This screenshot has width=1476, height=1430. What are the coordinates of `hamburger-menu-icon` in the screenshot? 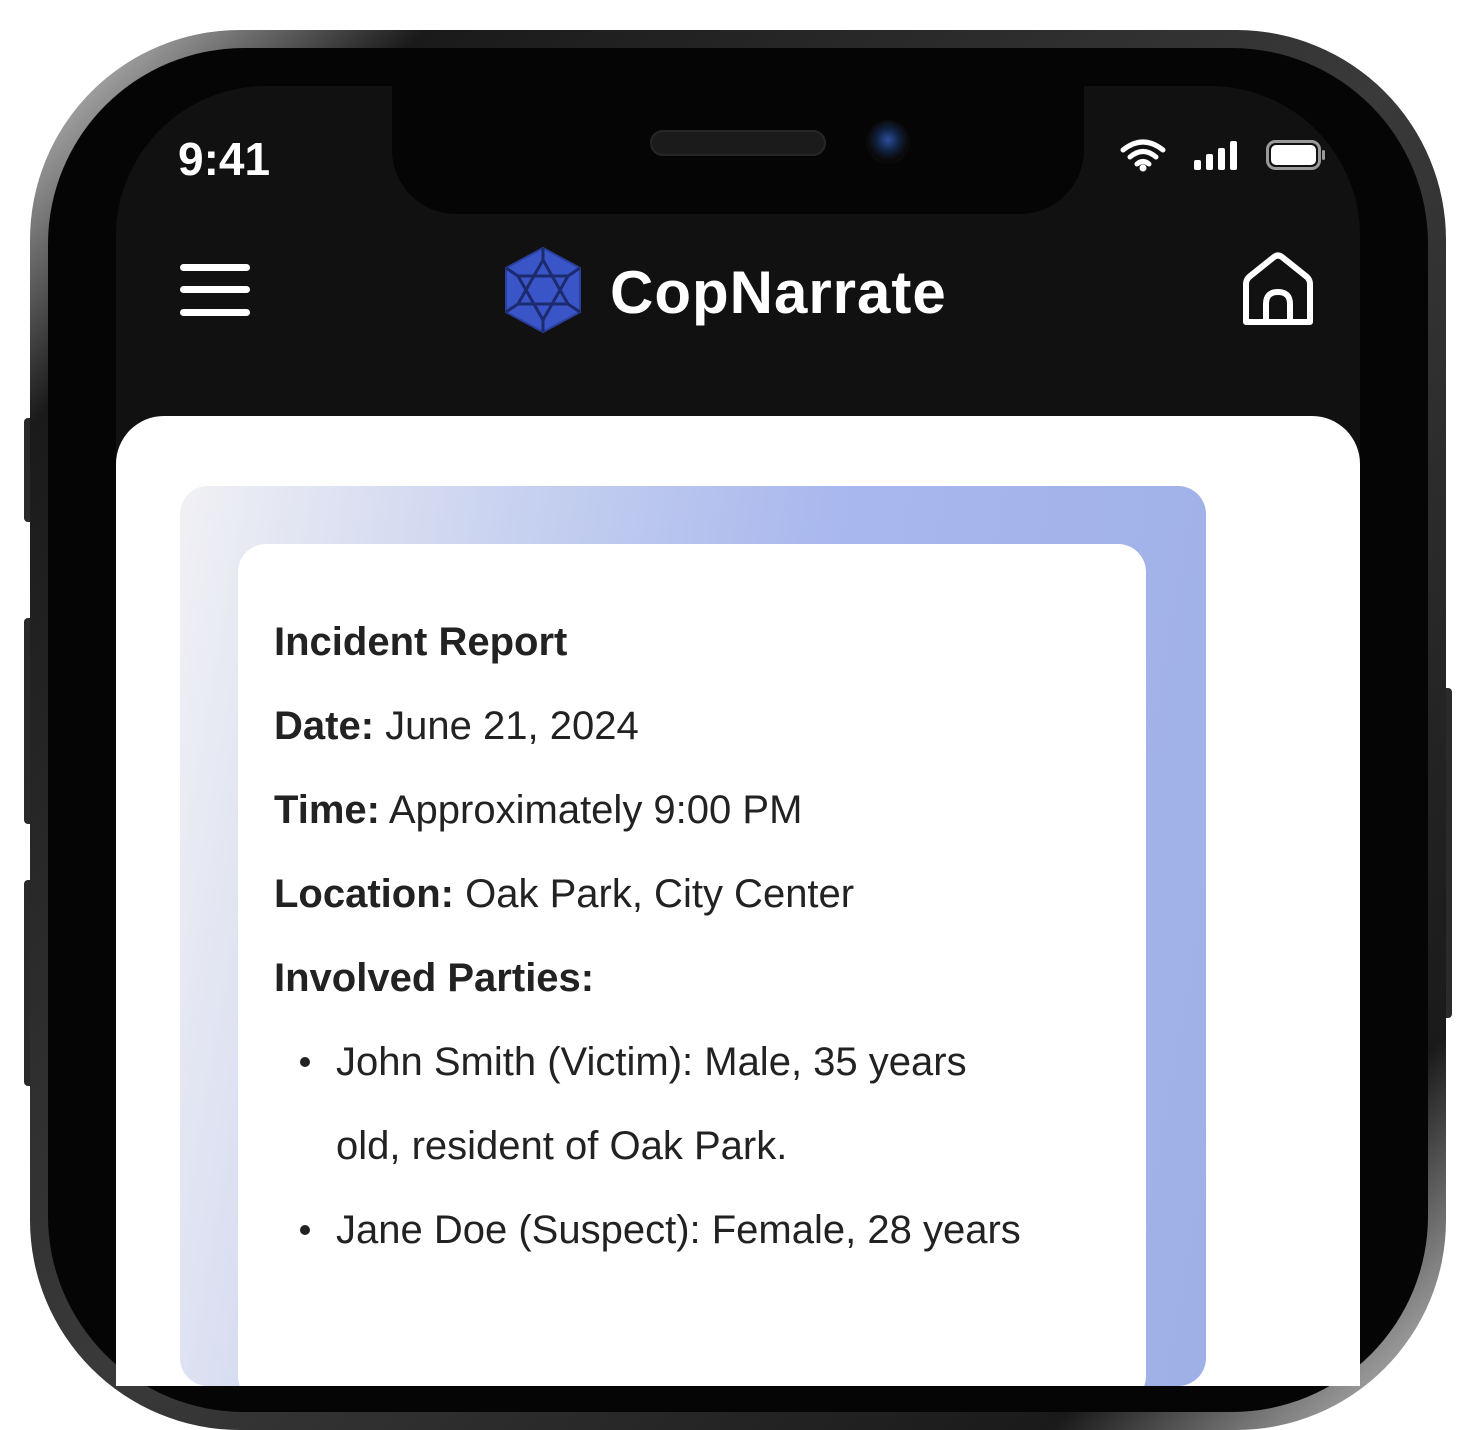 It's located at (215, 292).